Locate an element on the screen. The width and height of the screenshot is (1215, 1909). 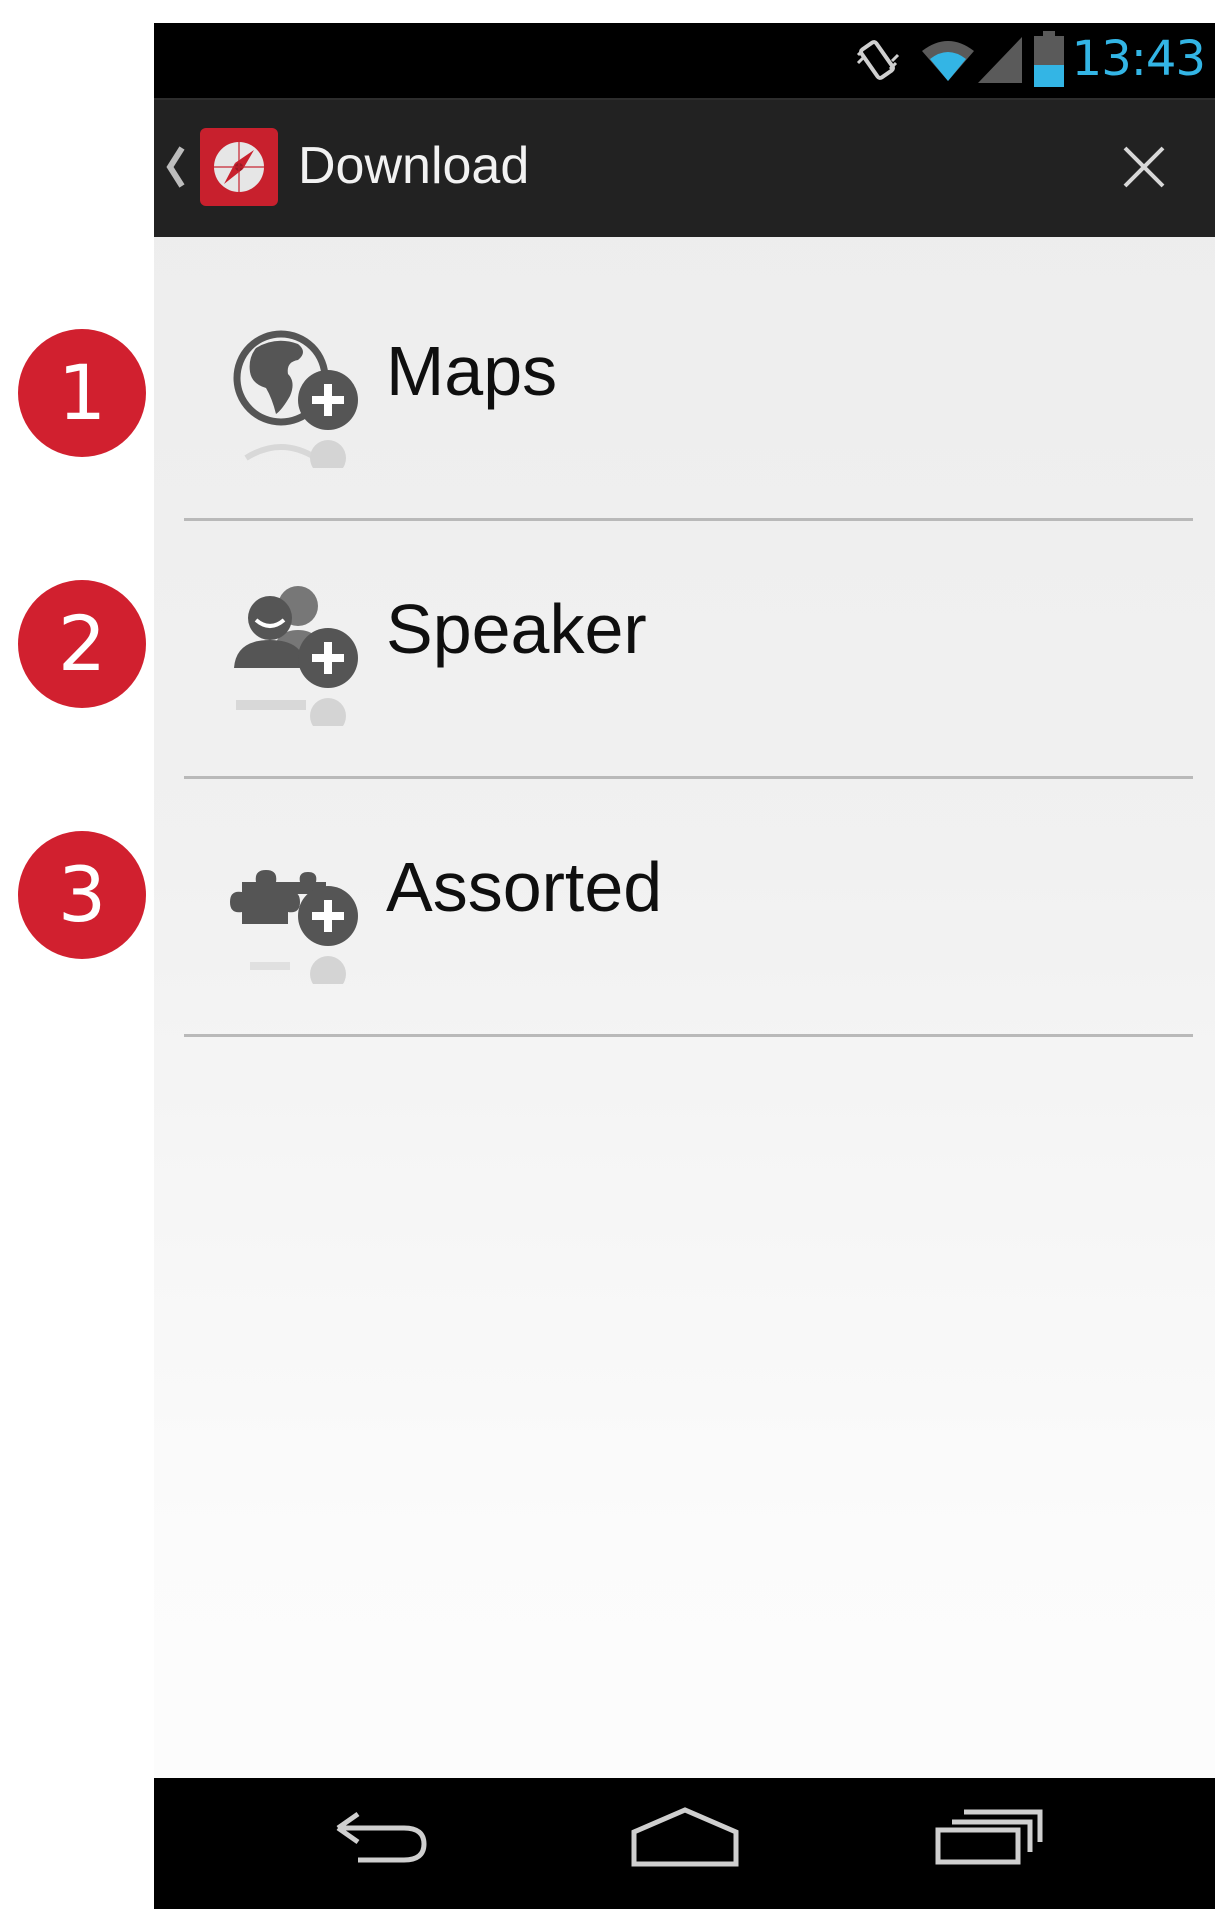
back-icon is located at coordinates (384, 1838).